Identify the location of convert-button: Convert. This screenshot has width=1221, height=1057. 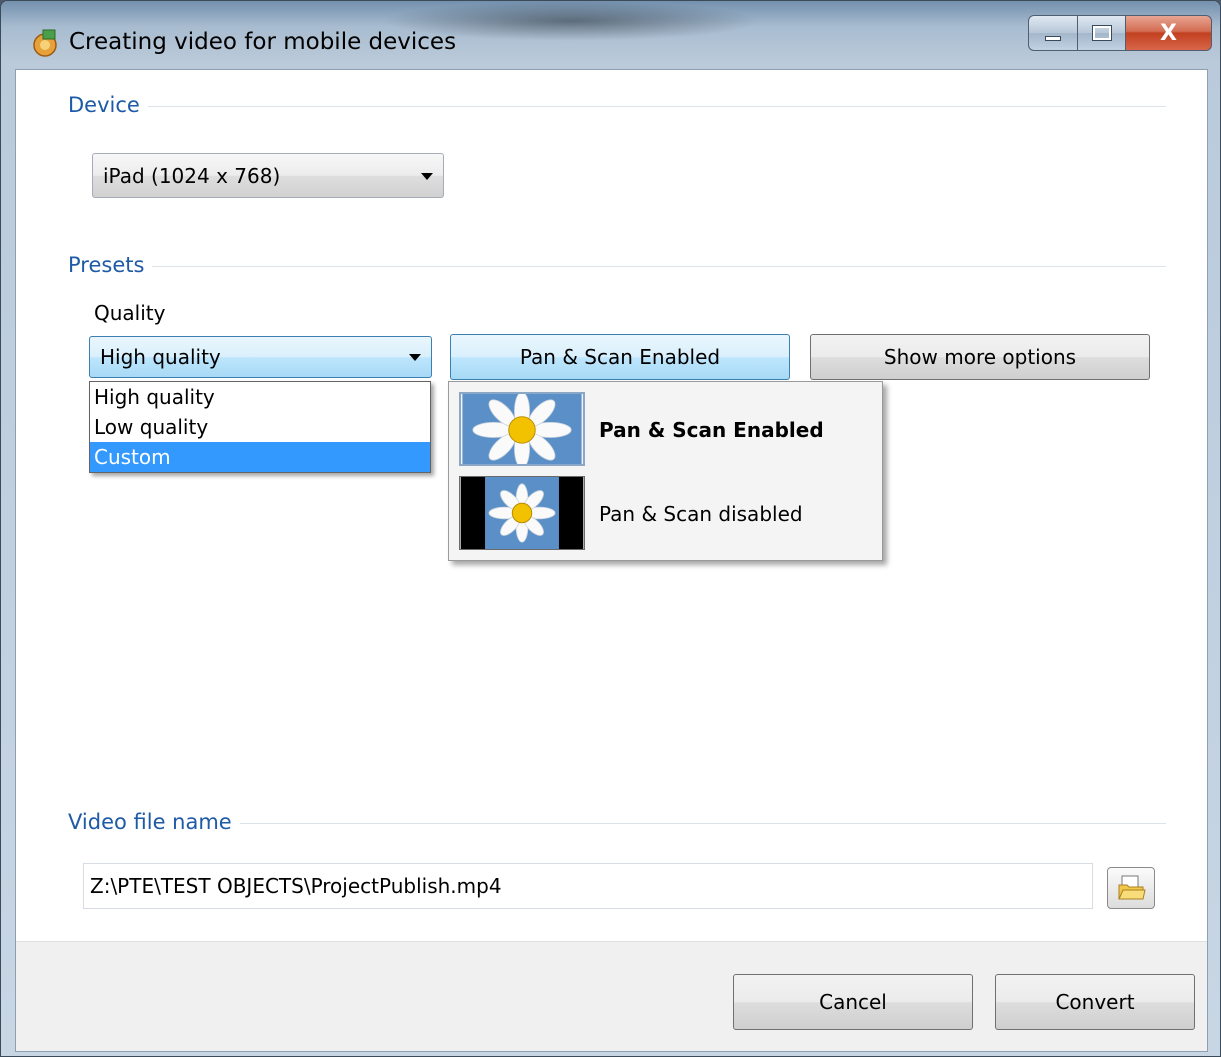
(1095, 1002).